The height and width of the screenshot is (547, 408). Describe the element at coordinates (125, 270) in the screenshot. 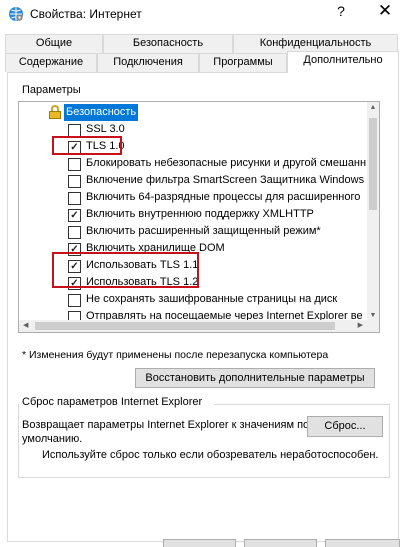

I see `highlight-tls11-tls12` at that location.